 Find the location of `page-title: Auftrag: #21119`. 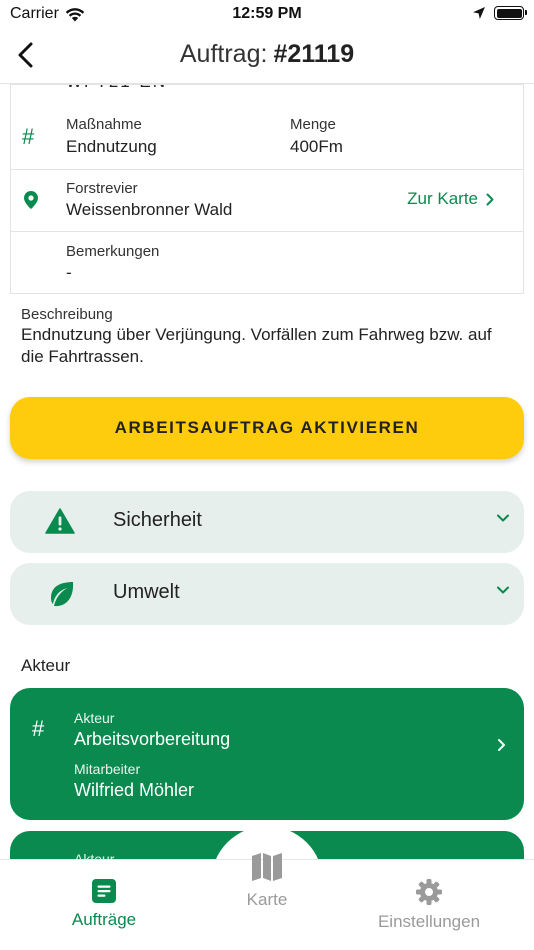

page-title: Auftrag: #21119 is located at coordinates (267, 54).